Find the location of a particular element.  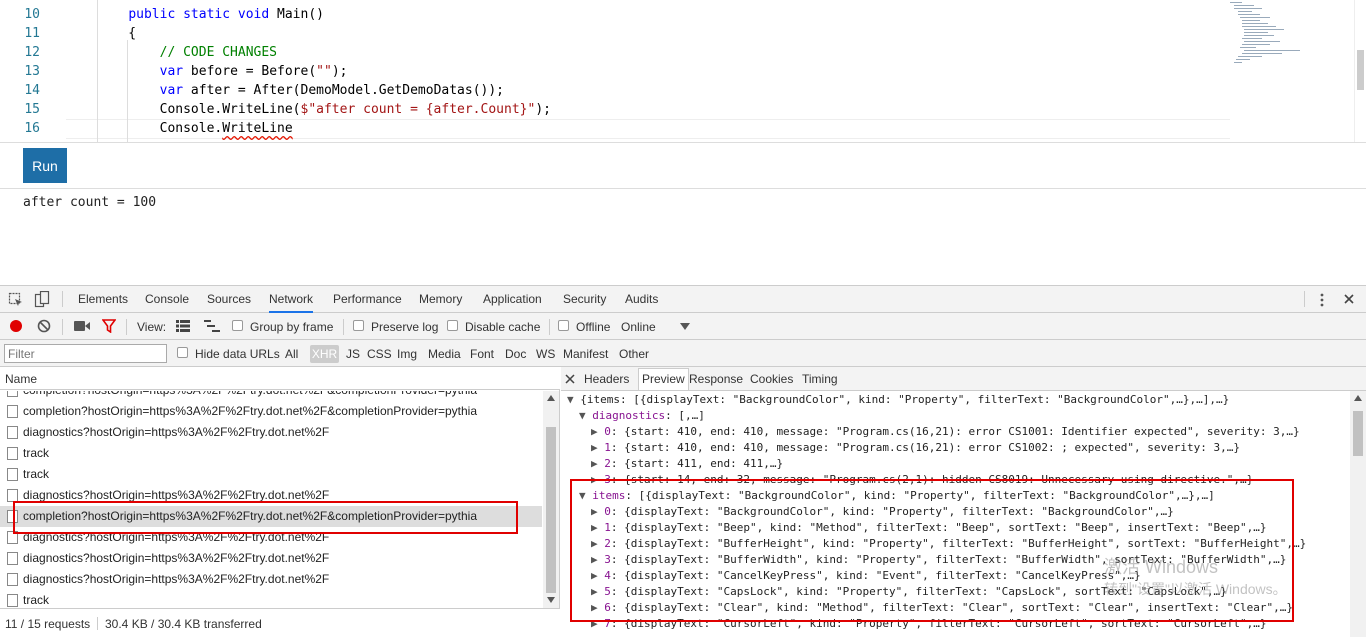

tab-elements: Elements is located at coordinates (103, 299).